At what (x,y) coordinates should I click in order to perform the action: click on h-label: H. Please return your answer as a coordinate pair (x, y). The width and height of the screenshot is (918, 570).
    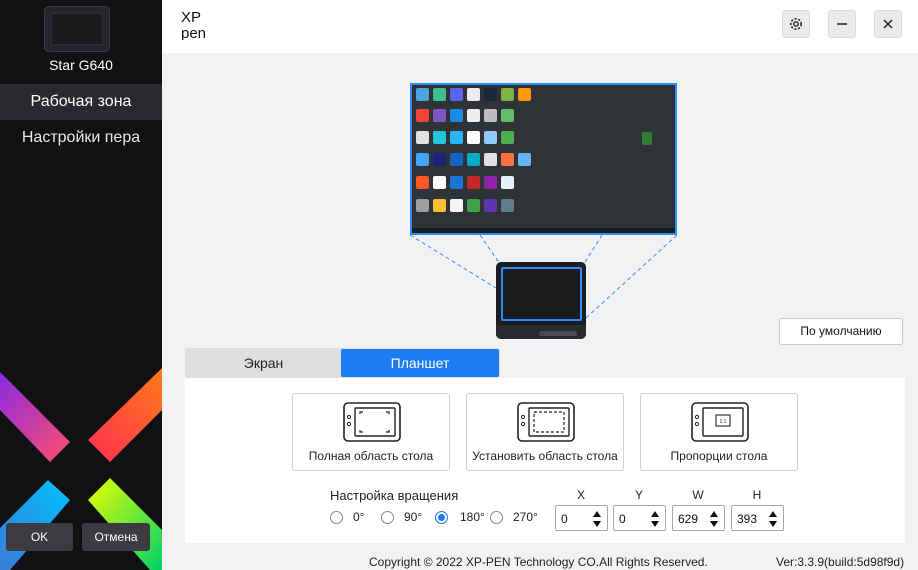
    Looking at the image, I should click on (757, 495).